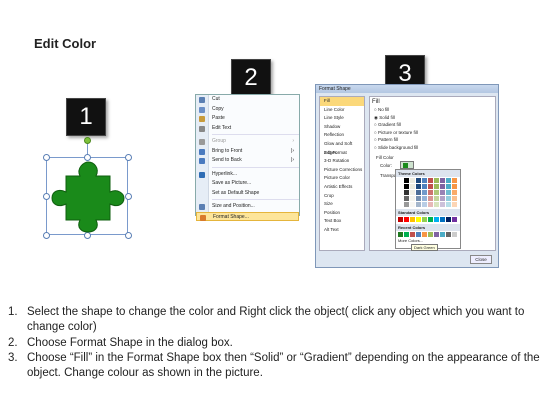 The height and width of the screenshot is (420, 560). What do you see at coordinates (342, 127) in the screenshot?
I see `category-item: Shadow` at bounding box center [342, 127].